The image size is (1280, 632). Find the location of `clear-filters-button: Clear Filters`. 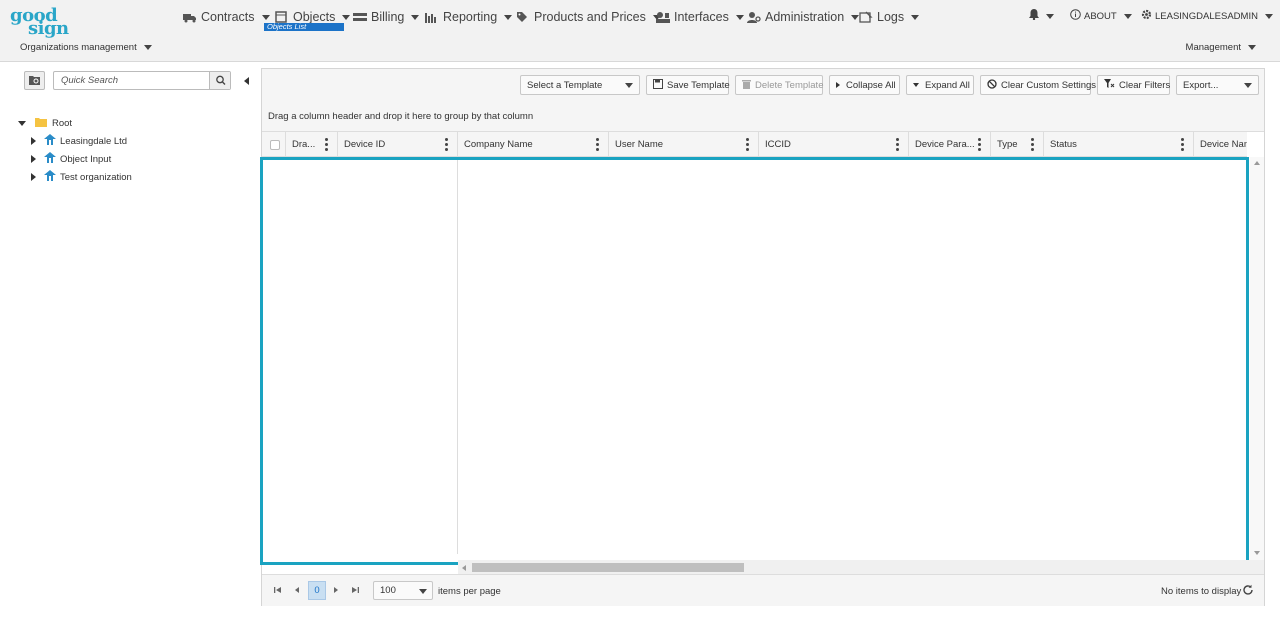

clear-filters-button: Clear Filters is located at coordinates (1133, 85).